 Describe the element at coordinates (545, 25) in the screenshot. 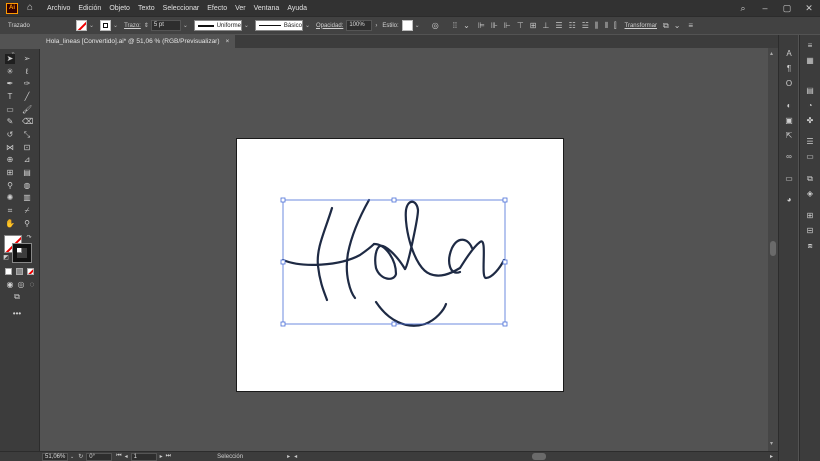

I see `align-bottom-icon: ⊥` at that location.